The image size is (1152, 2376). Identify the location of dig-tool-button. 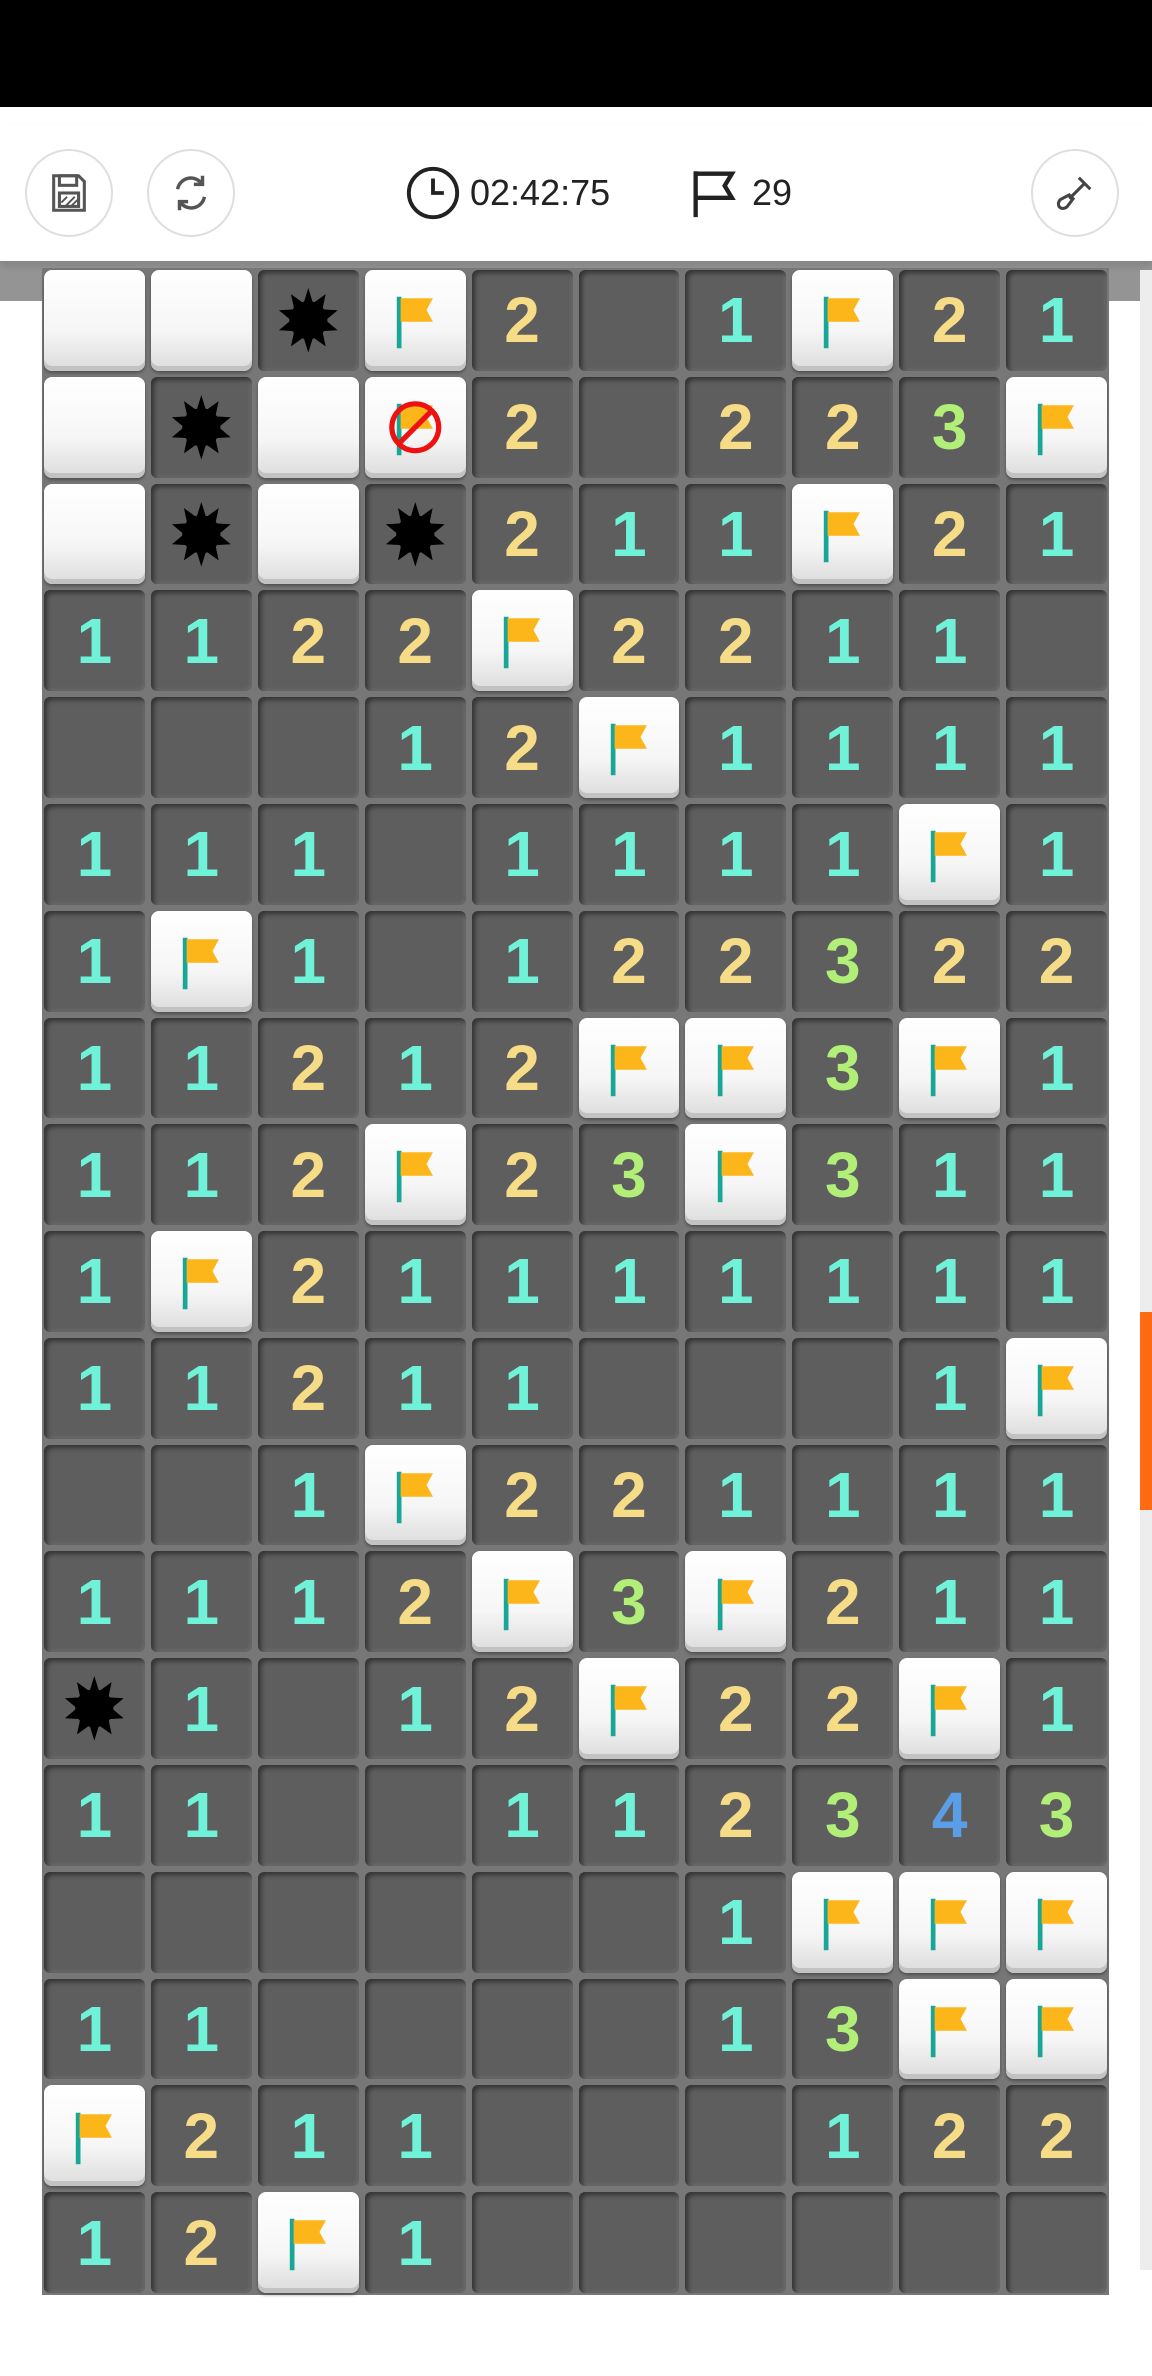
(1075, 193).